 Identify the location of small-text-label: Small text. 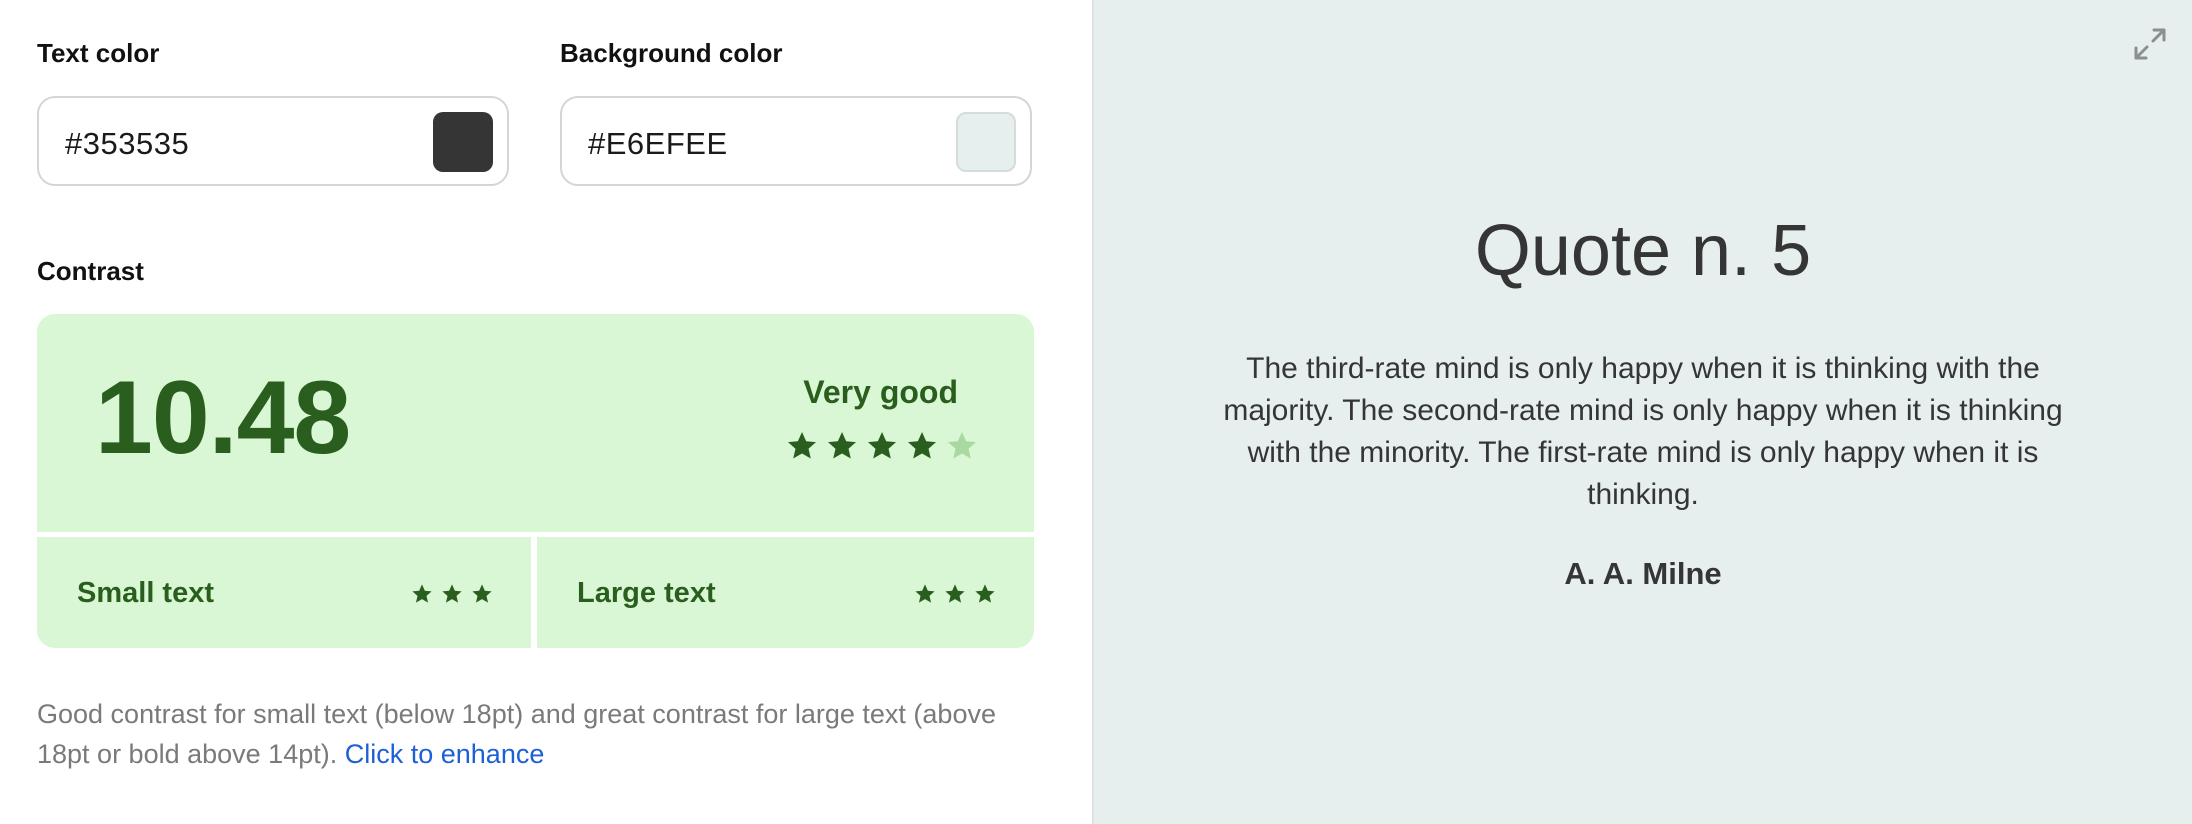
(145, 593).